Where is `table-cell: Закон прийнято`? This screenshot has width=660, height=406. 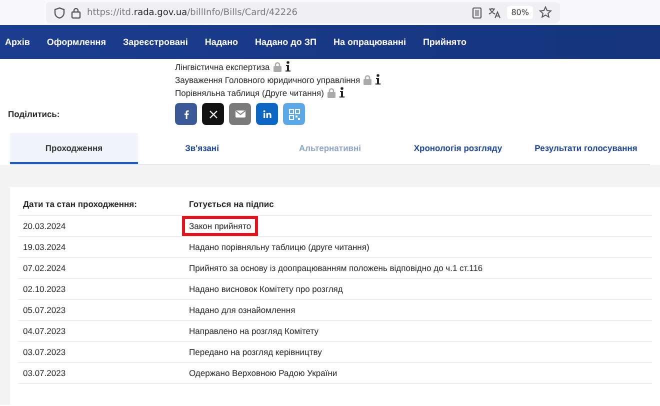
table-cell: Закон прийнято is located at coordinates (220, 226).